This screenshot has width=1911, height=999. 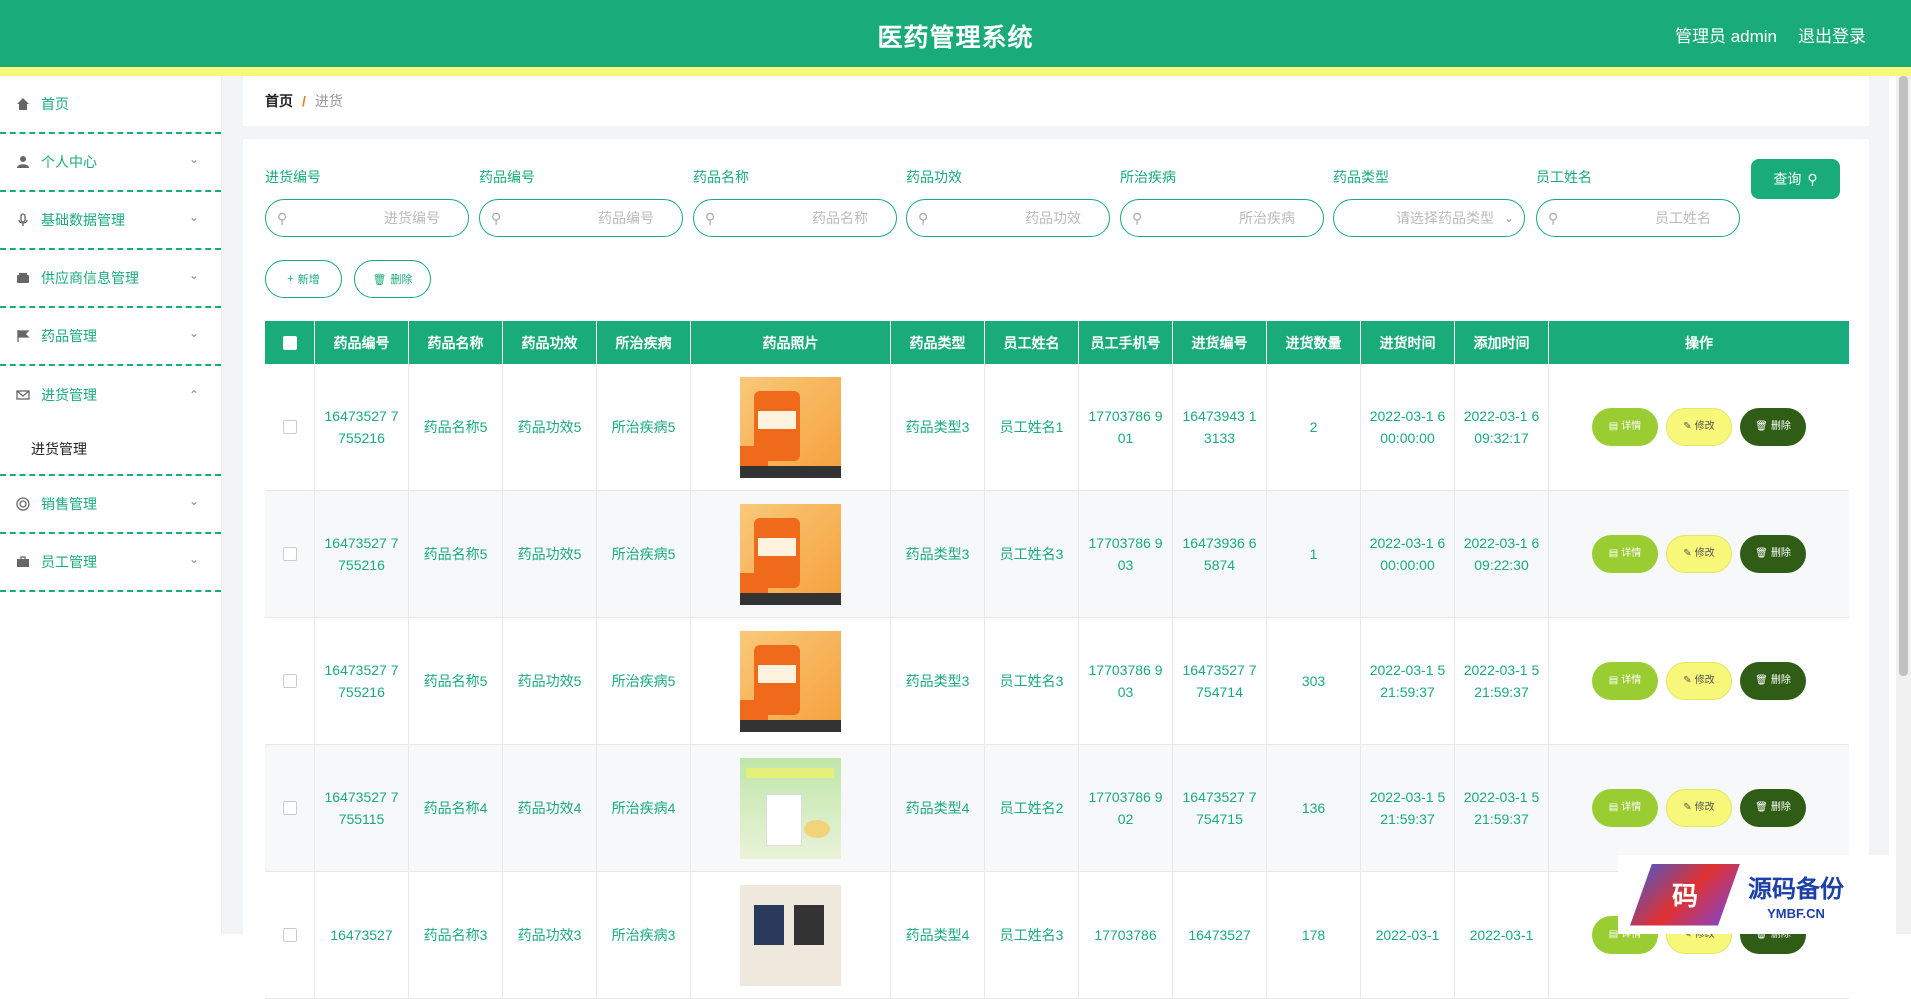 I want to click on column-header: 进货编号, so click(x=1220, y=342).